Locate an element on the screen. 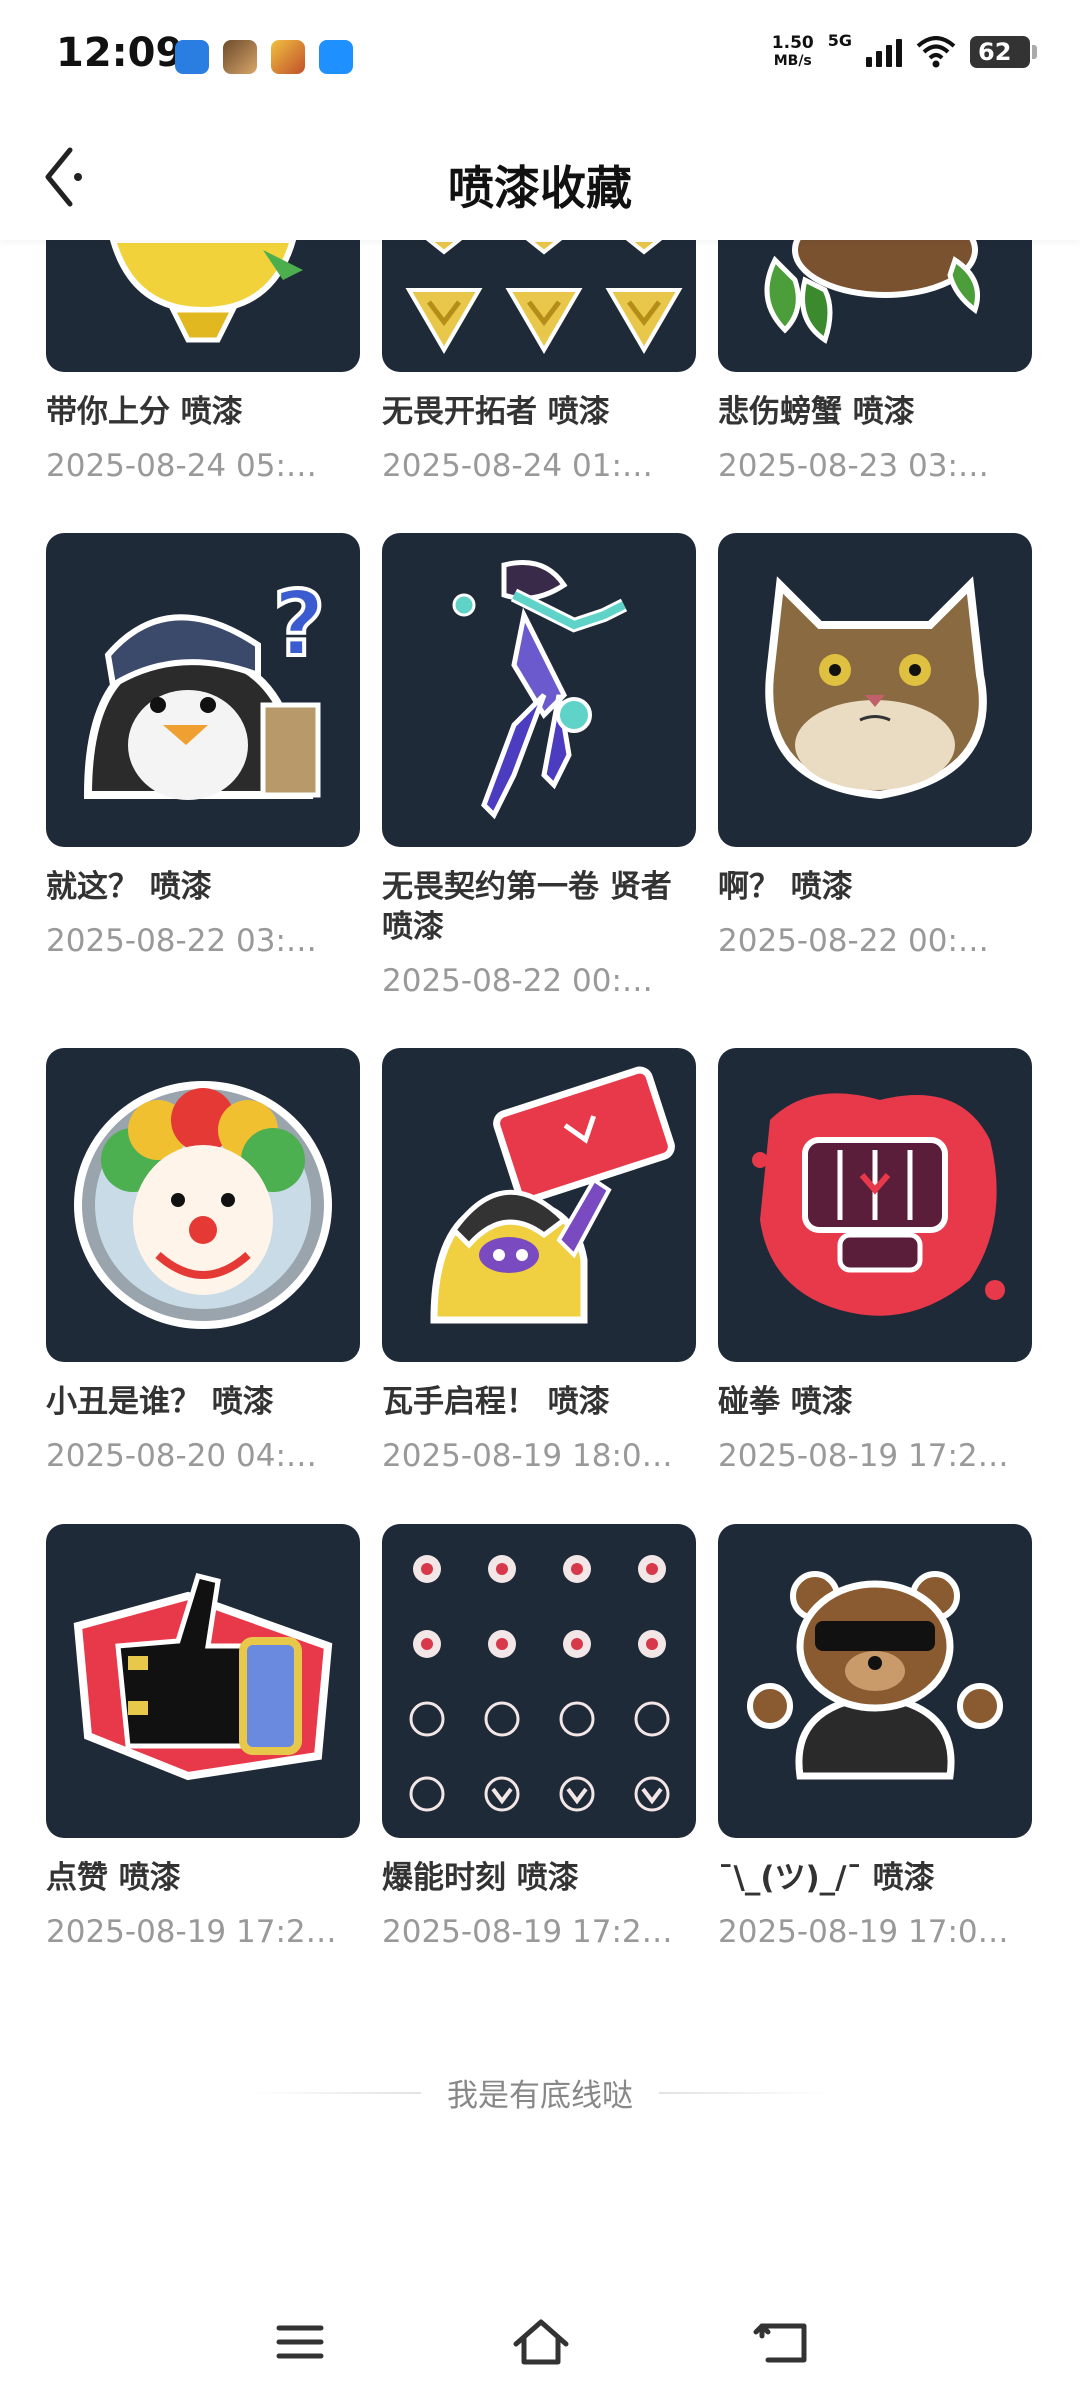  thumbs-up-art is located at coordinates (203, 1676).